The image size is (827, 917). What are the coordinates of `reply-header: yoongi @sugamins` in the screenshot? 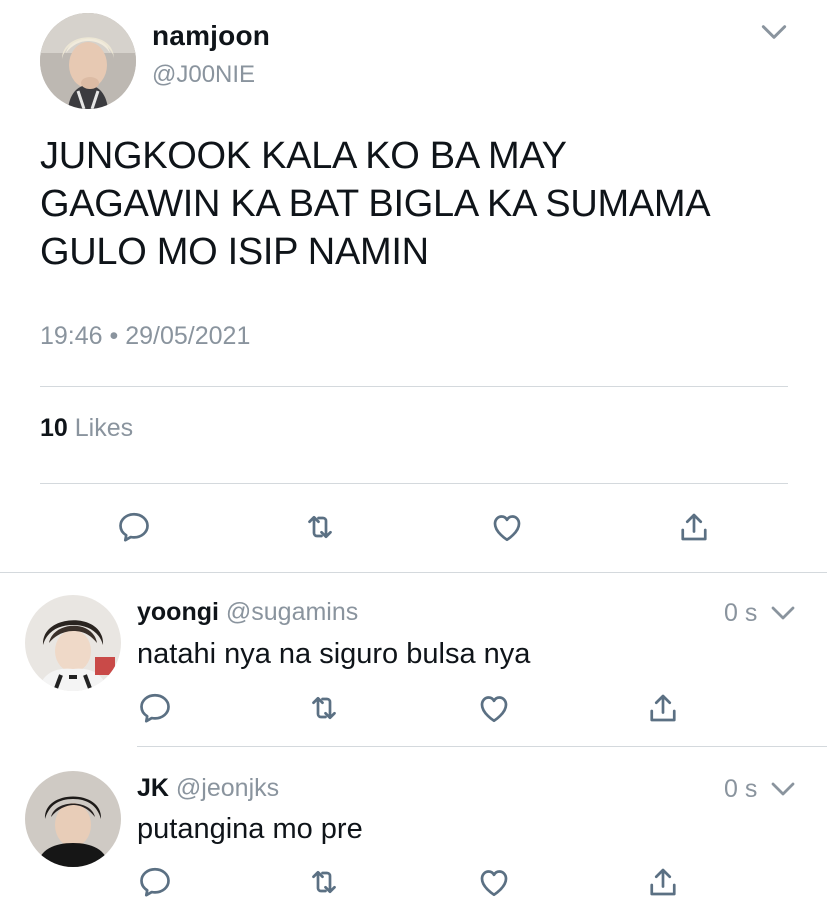 It's located at (247, 612).